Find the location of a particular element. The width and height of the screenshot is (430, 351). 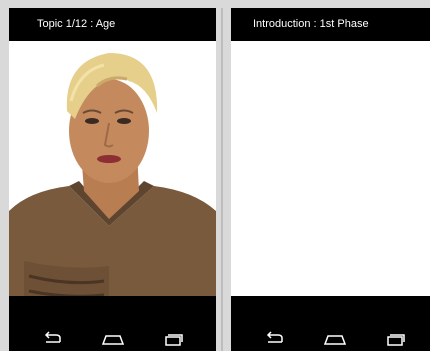

topic-bar: Topic 1/12 : Age is located at coordinates (112, 24).